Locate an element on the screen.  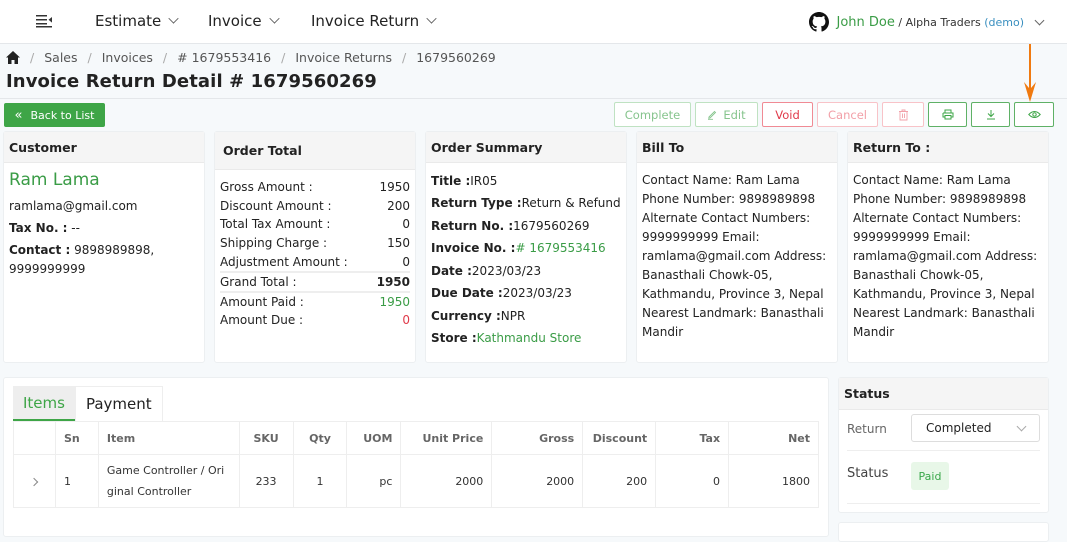
row-value: 1950 is located at coordinates (394, 186).